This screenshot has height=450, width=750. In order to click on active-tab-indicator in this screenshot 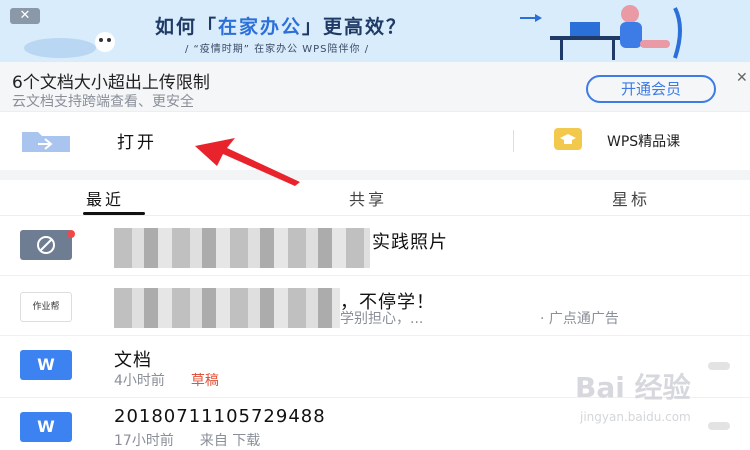, I will do `click(114, 213)`.